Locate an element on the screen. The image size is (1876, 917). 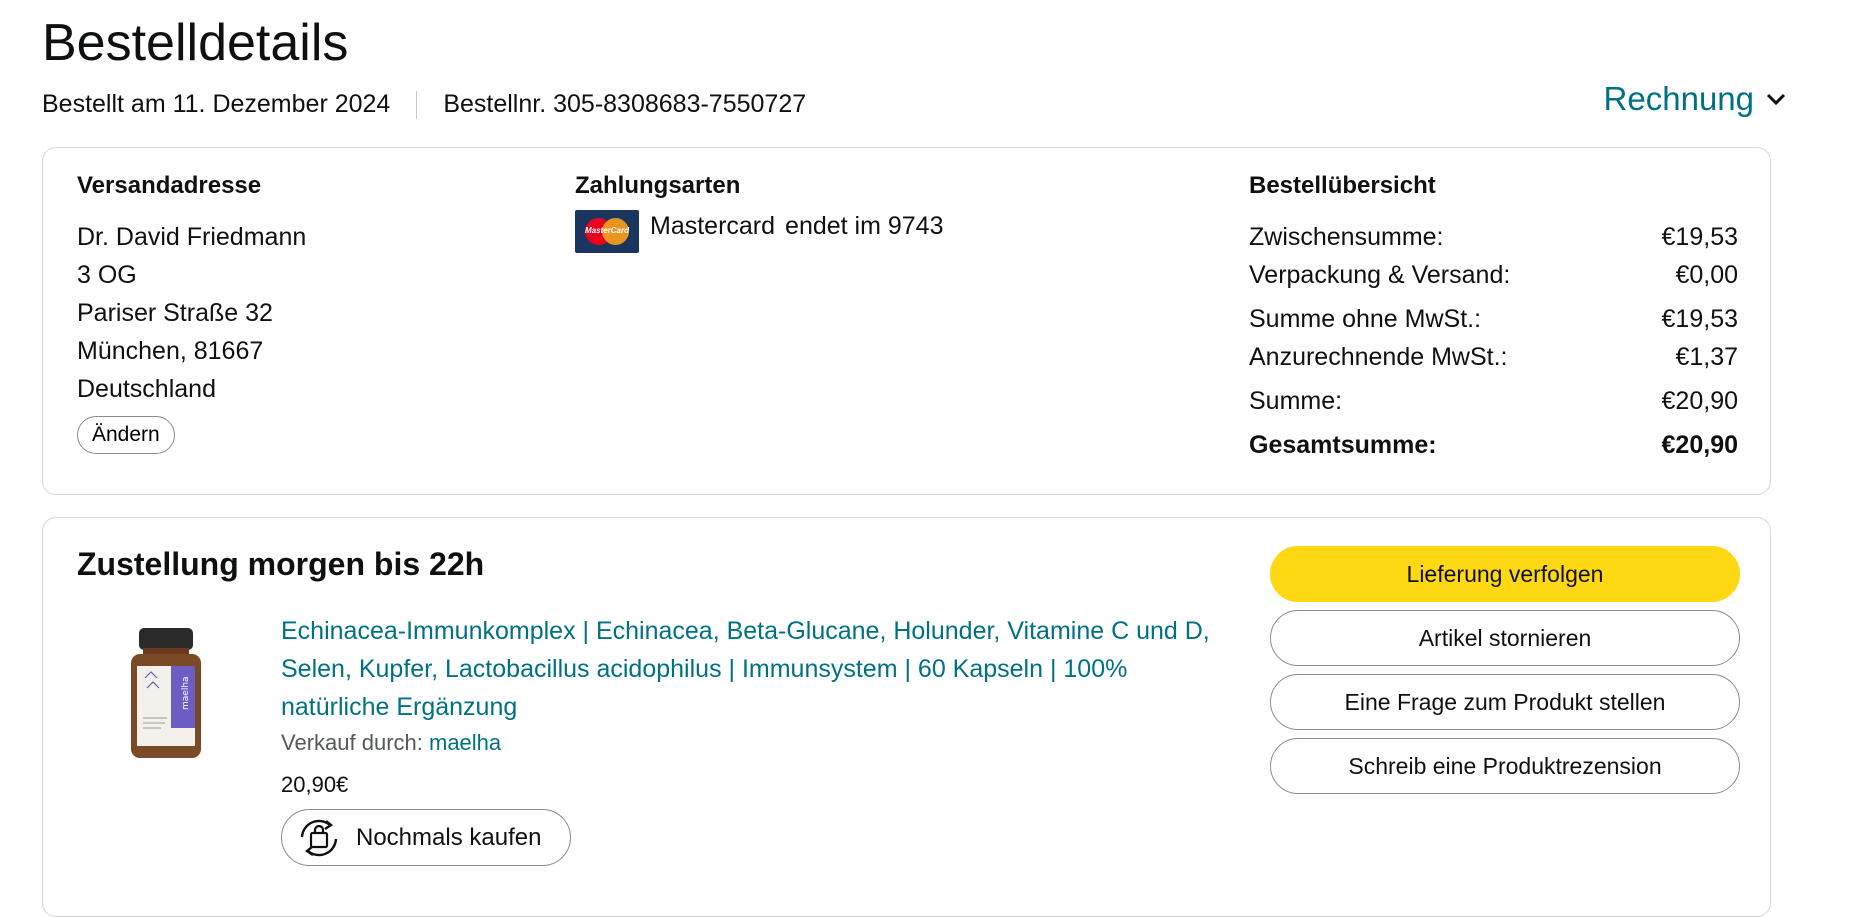
write-review-button: Schreib eine Produktrezension is located at coordinates (1505, 766).